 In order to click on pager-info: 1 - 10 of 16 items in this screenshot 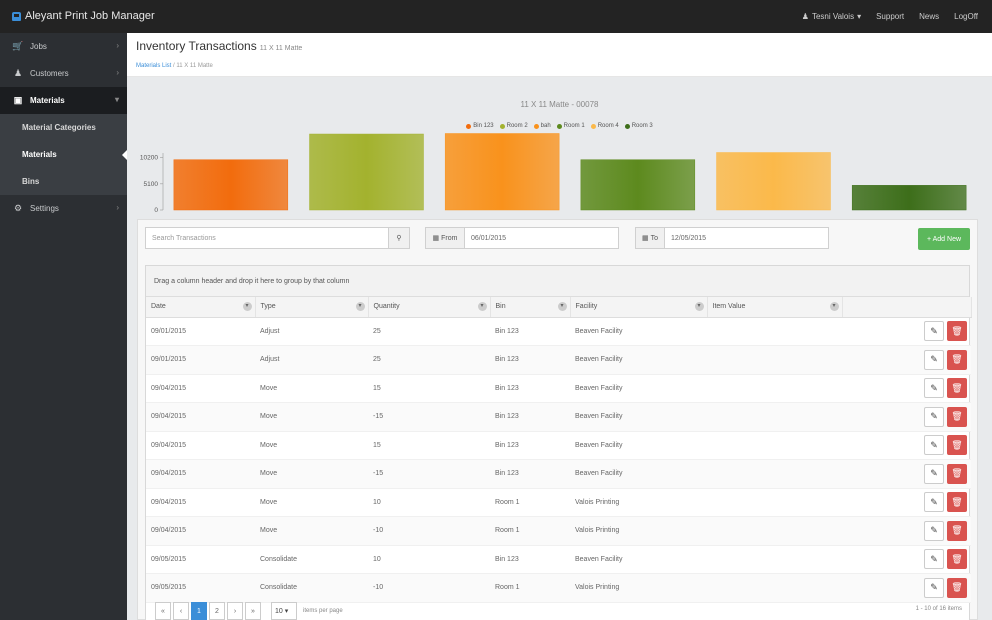, I will do `click(938, 609)`.